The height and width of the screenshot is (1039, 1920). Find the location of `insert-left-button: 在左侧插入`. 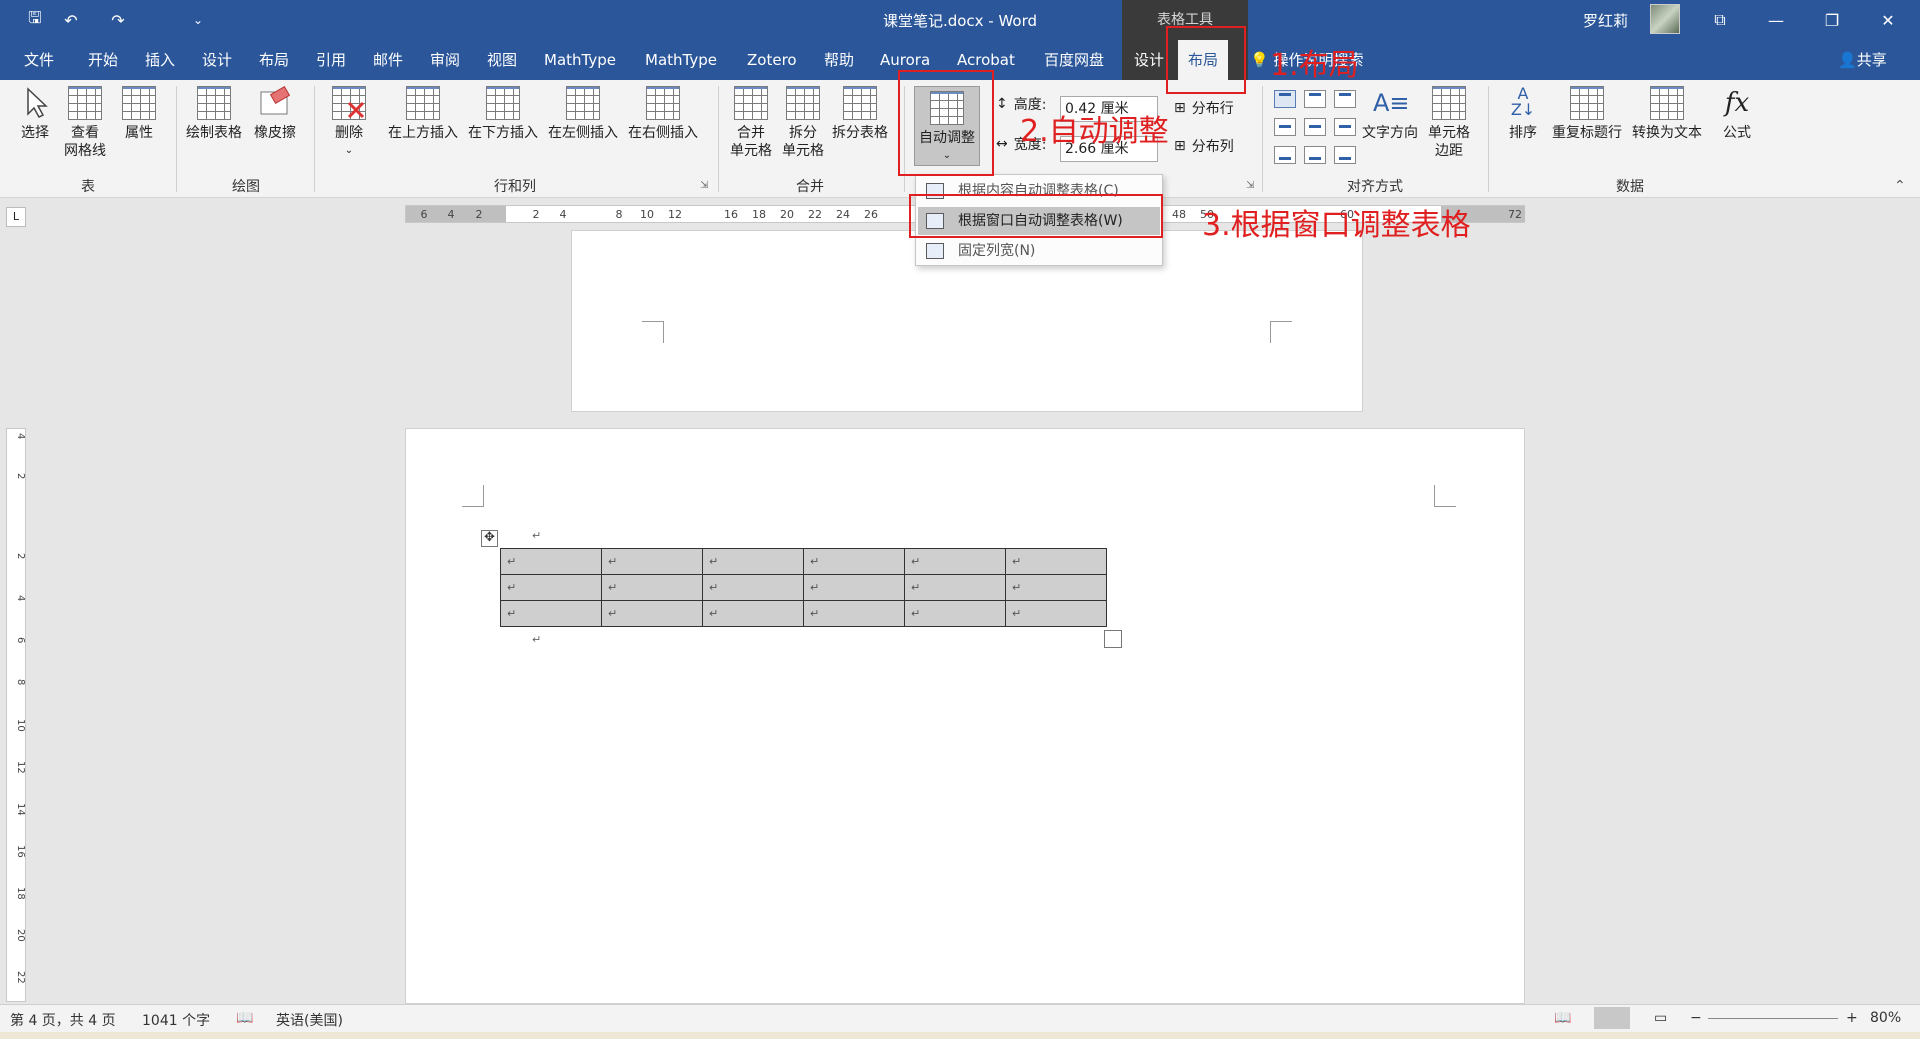

insert-left-button: 在左侧插入 is located at coordinates (583, 114).